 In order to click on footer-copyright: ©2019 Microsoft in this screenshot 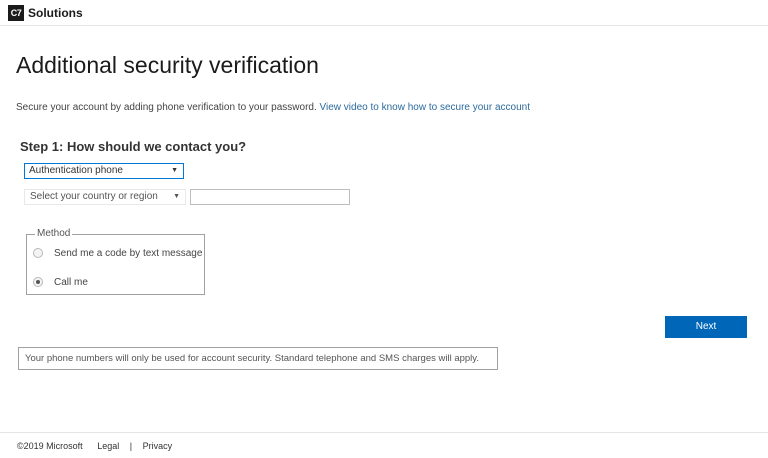, I will do `click(50, 446)`.